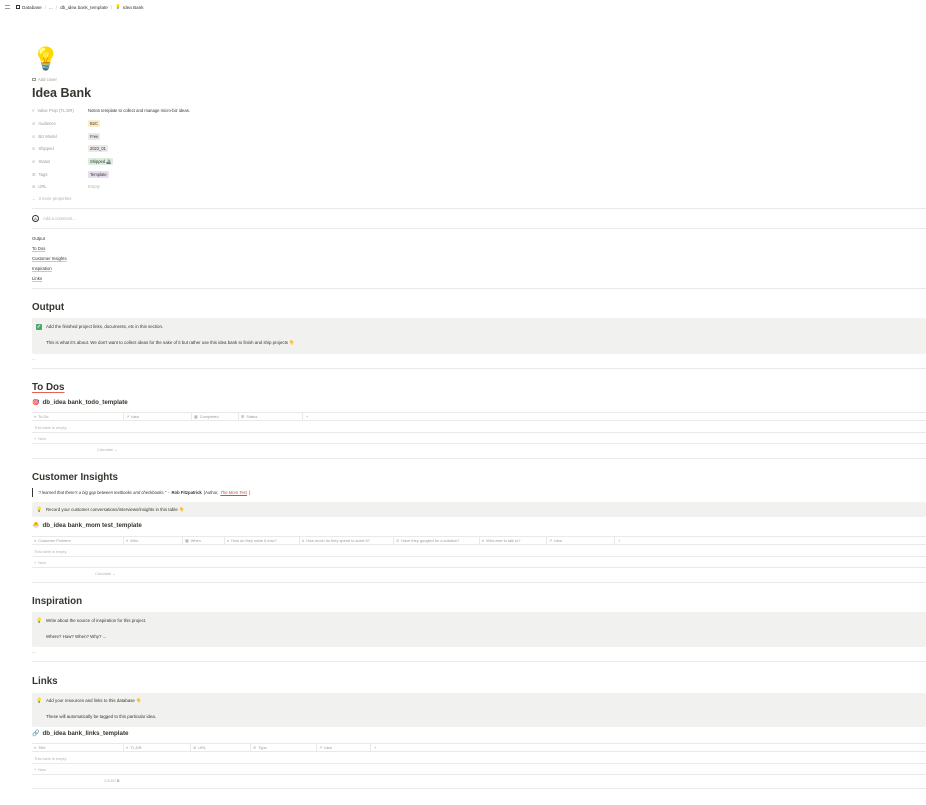  Describe the element at coordinates (182, 174) in the screenshot. I see `property-tags: ☰ Tags Template` at that location.